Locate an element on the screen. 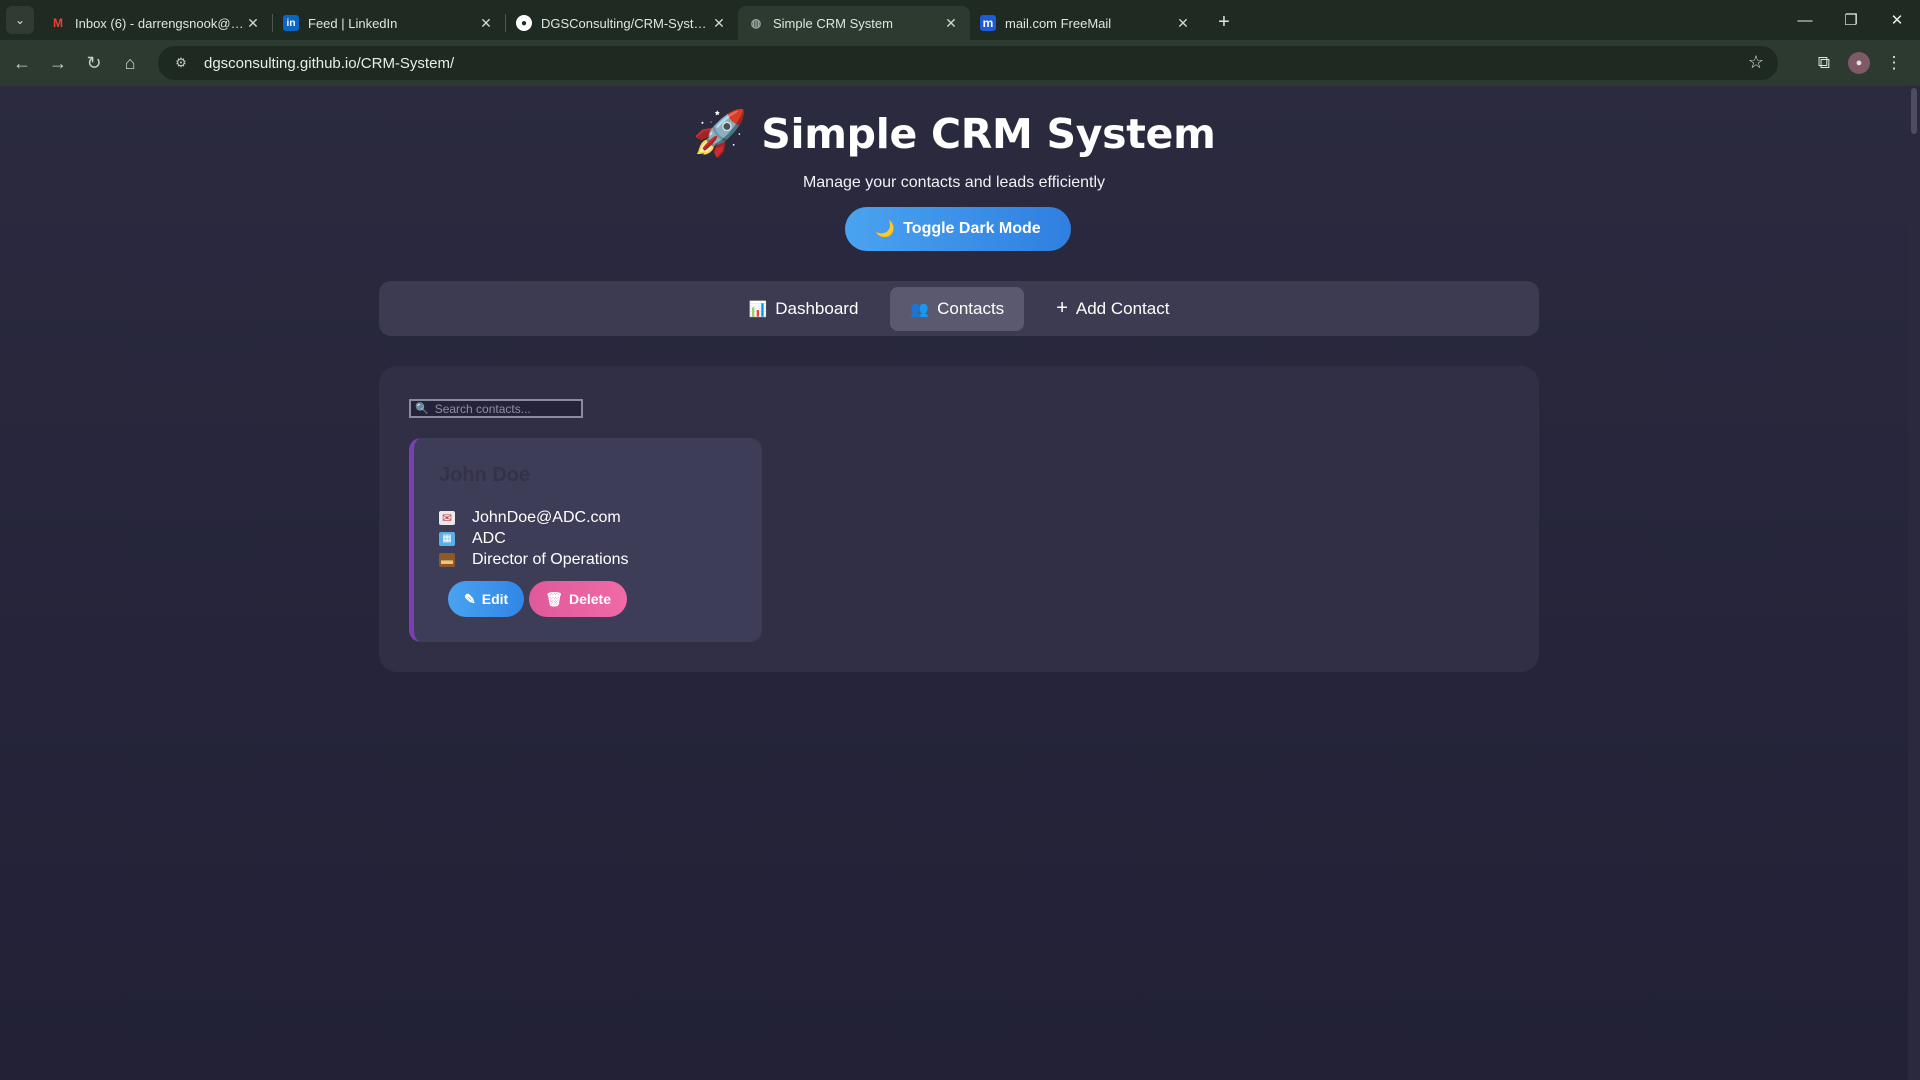  url-text: dgsconsulting.github.io/CRM-System/ is located at coordinates (329, 63).